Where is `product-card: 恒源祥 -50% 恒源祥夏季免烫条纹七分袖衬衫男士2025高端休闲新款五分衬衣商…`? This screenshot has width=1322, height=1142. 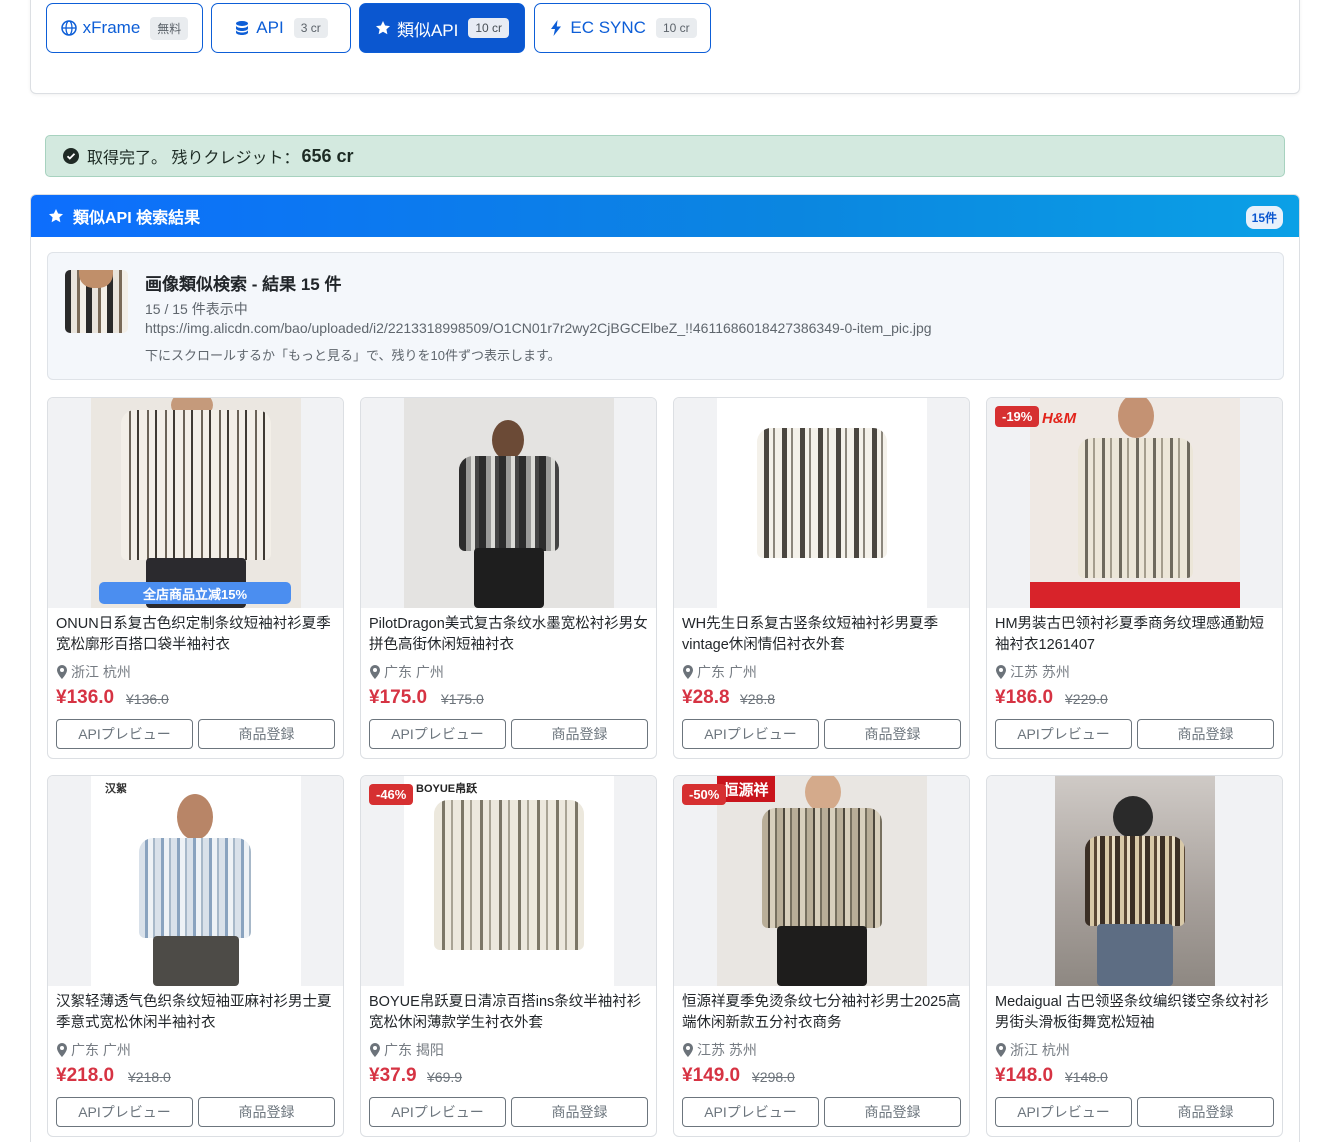 product-card: 恒源祥 -50% 恒源祥夏季免烫条纹七分袖衬衫男士2025高端休闲新款五分衬衣商… is located at coordinates (821, 956).